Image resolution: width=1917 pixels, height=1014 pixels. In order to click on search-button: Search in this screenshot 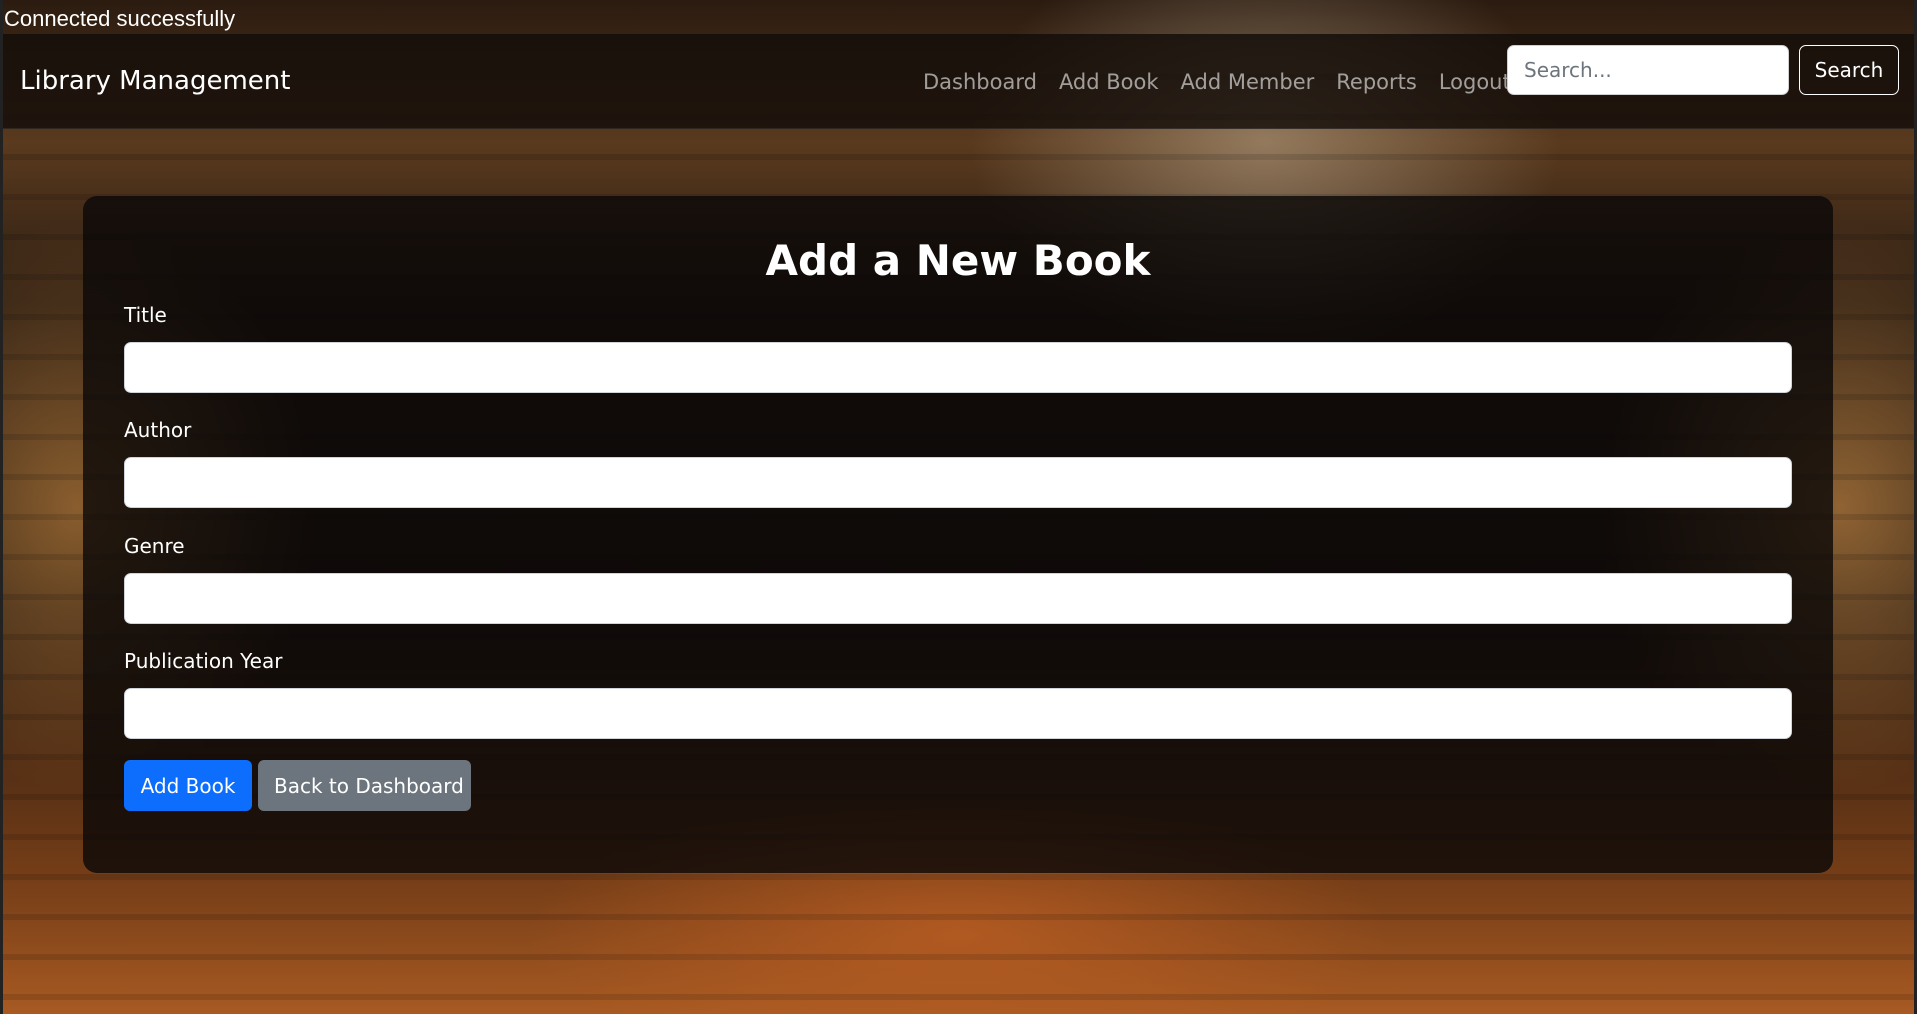, I will do `click(1849, 70)`.